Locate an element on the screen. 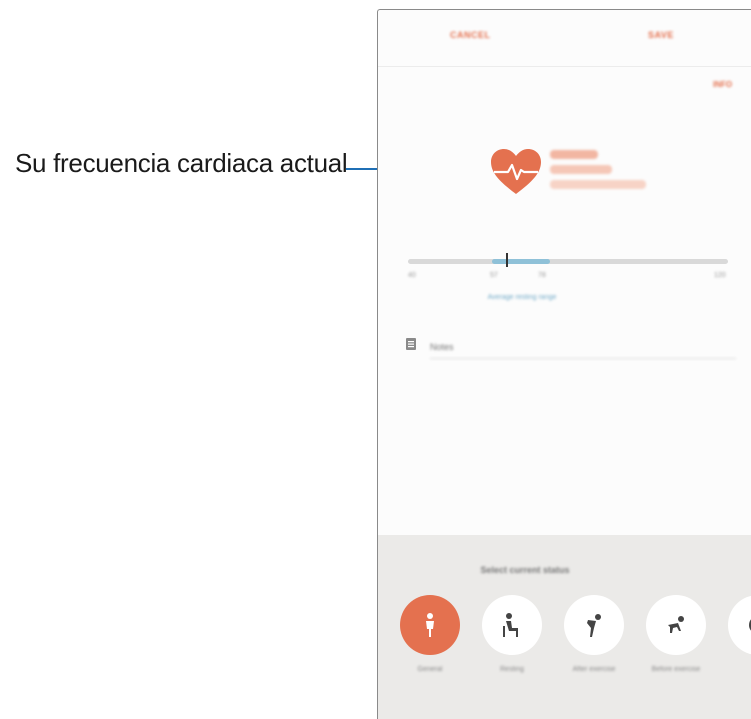  status-resting-label: Resting is located at coordinates (512, 669).